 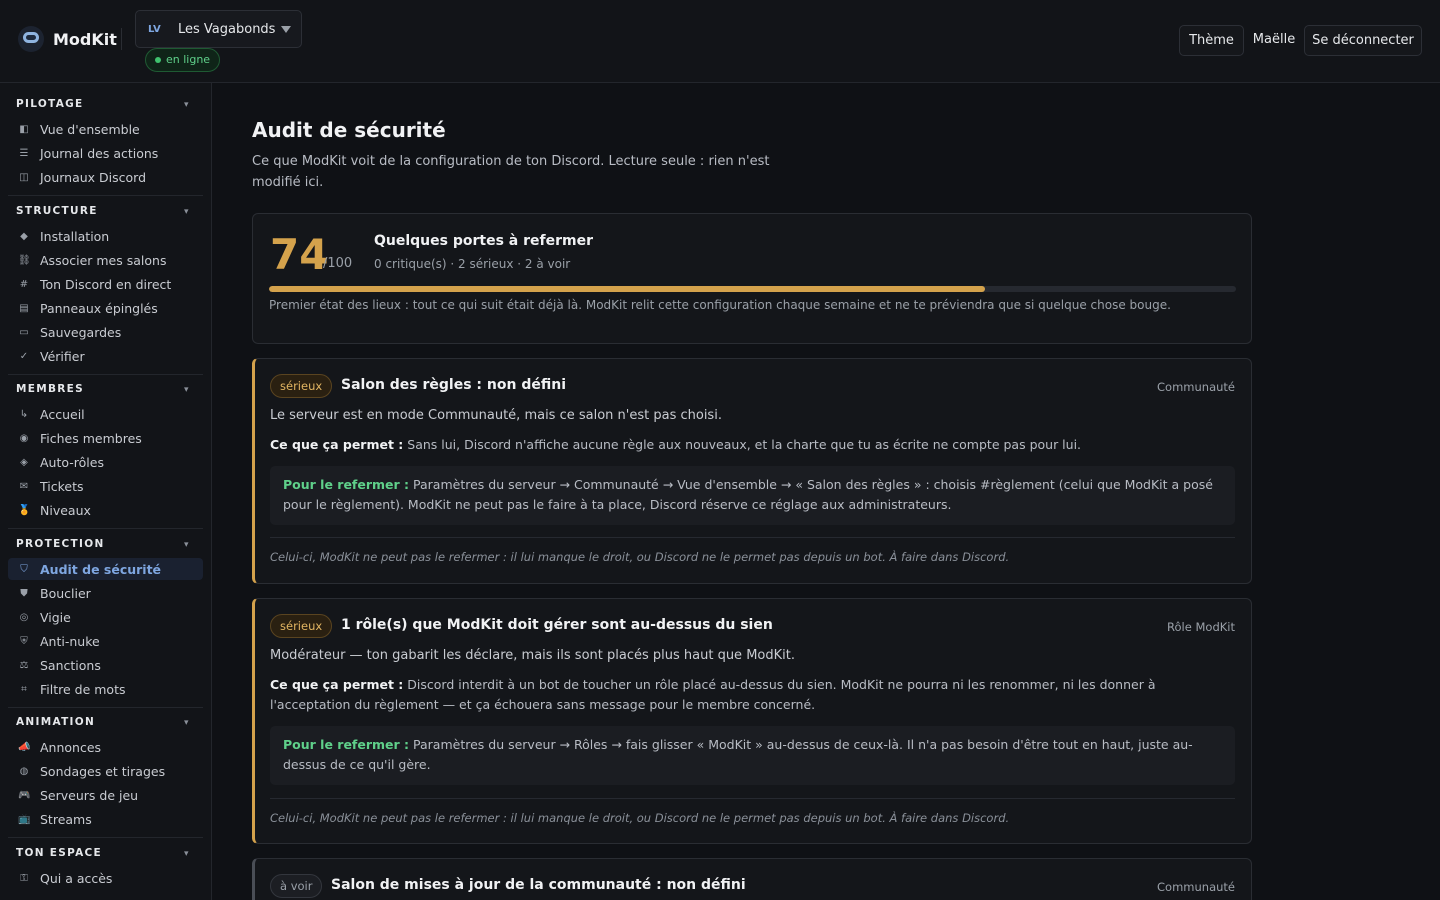 What do you see at coordinates (105, 510) in the screenshot?
I see `sidebar-item-niveaux: 🏅 Niveaux` at bounding box center [105, 510].